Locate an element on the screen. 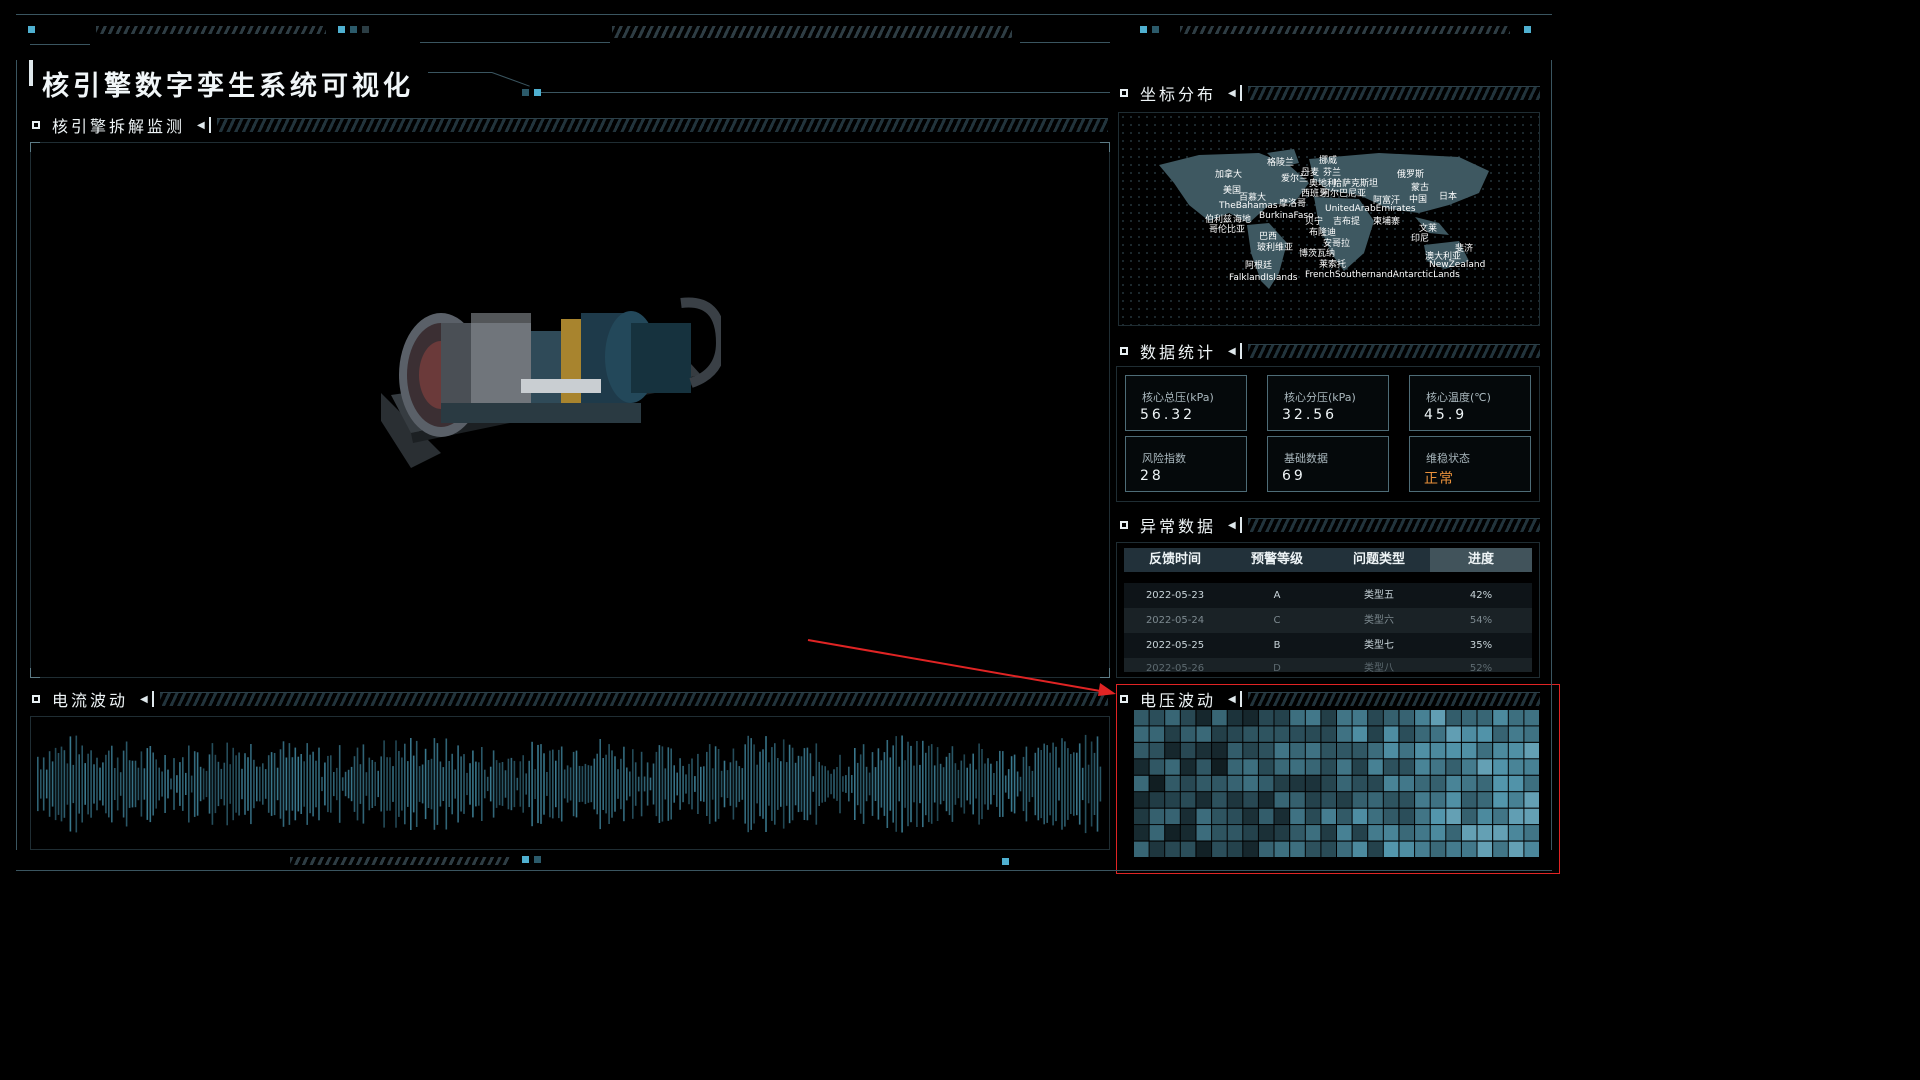 The width and height of the screenshot is (1920, 1080). stat-card: 基础数据 69 is located at coordinates (1328, 464).